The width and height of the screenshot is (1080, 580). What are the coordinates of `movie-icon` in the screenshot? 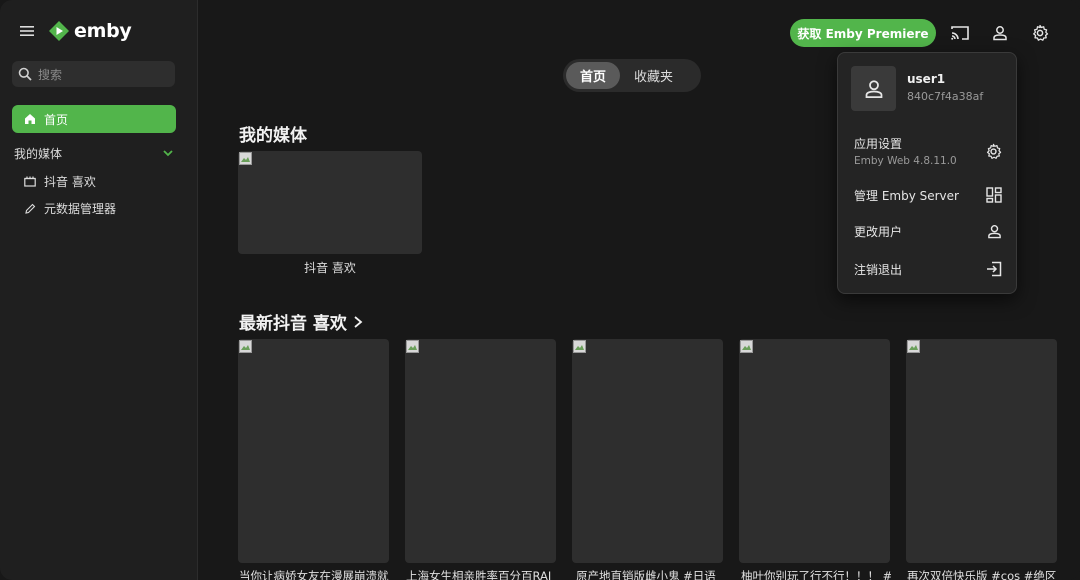 It's located at (30, 181).